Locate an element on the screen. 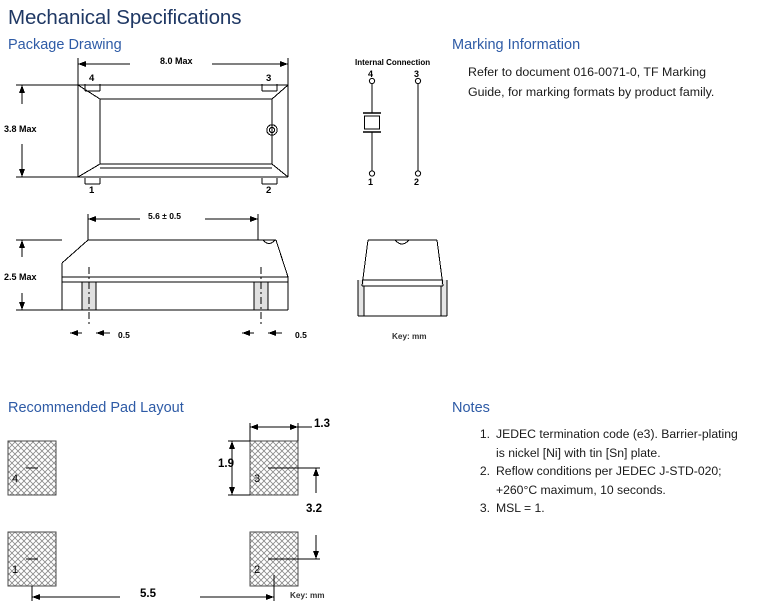 The width and height of the screenshot is (760, 616). section-heading-pad-layout: Recommended Pad Layout is located at coordinates (96, 408).